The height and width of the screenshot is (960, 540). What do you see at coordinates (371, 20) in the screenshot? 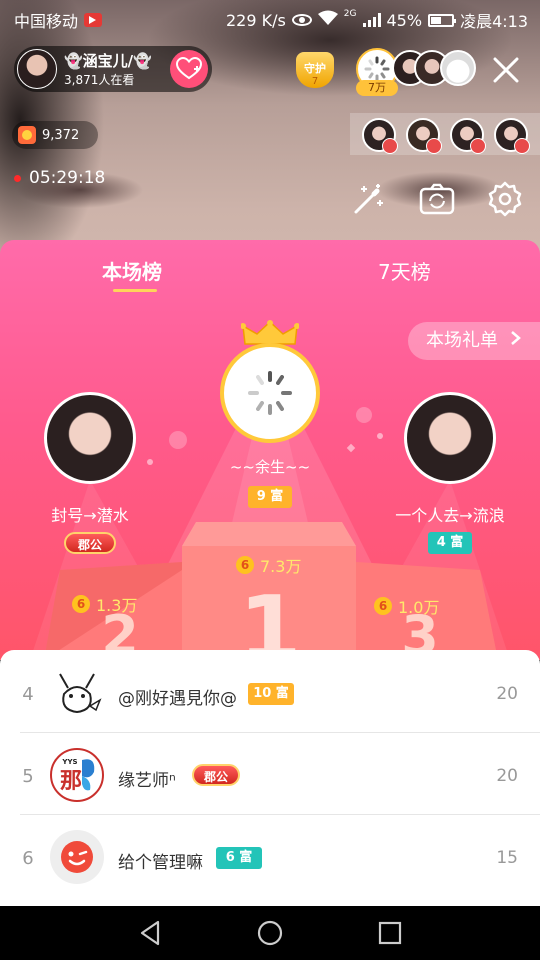
I see `signal-icon` at bounding box center [371, 20].